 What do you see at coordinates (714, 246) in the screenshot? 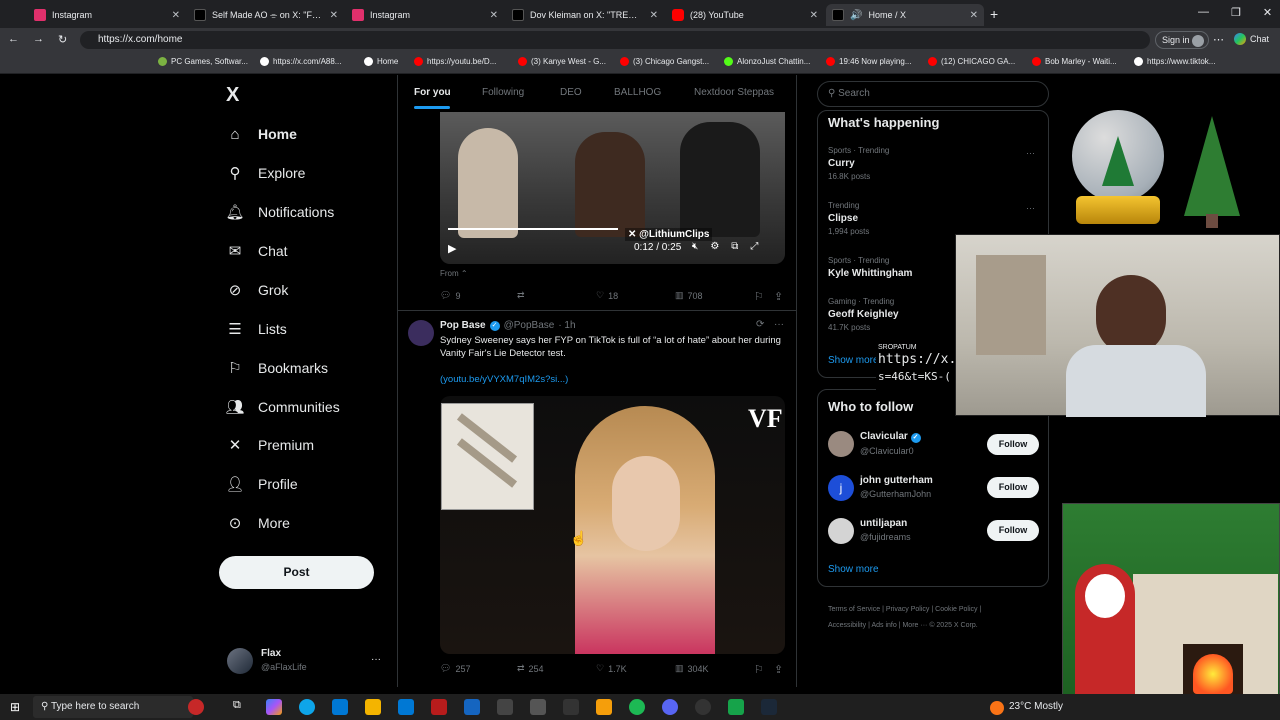
I see `settings-icon: ⚙` at bounding box center [714, 246].